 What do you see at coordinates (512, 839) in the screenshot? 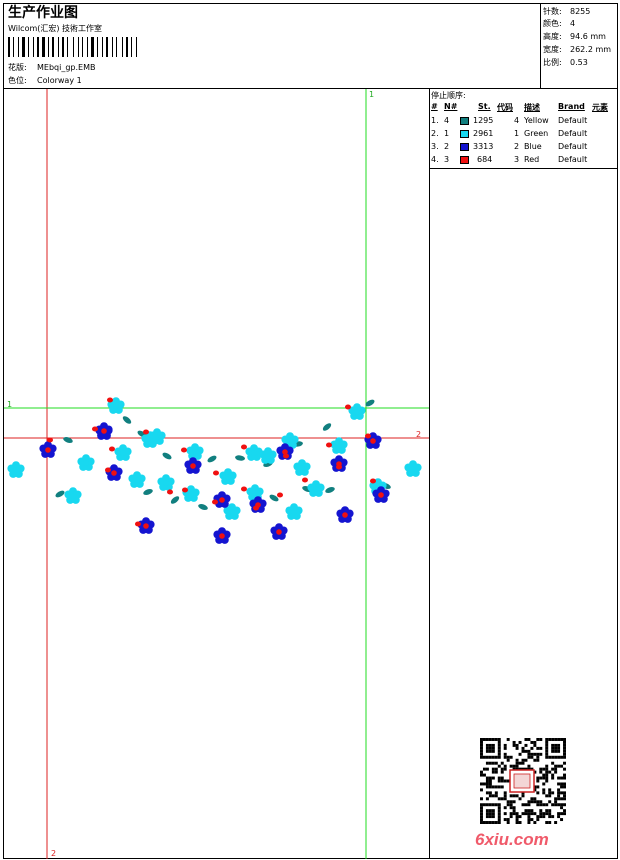
I see `watermark: 6xiu.com` at bounding box center [512, 839].